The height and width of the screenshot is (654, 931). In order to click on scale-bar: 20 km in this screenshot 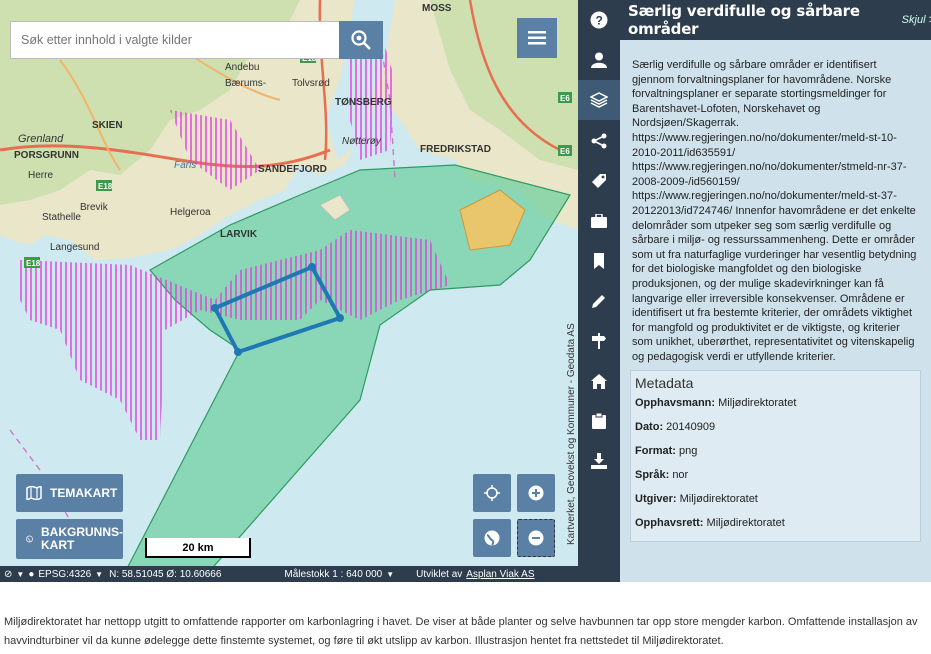, I will do `click(198, 548)`.